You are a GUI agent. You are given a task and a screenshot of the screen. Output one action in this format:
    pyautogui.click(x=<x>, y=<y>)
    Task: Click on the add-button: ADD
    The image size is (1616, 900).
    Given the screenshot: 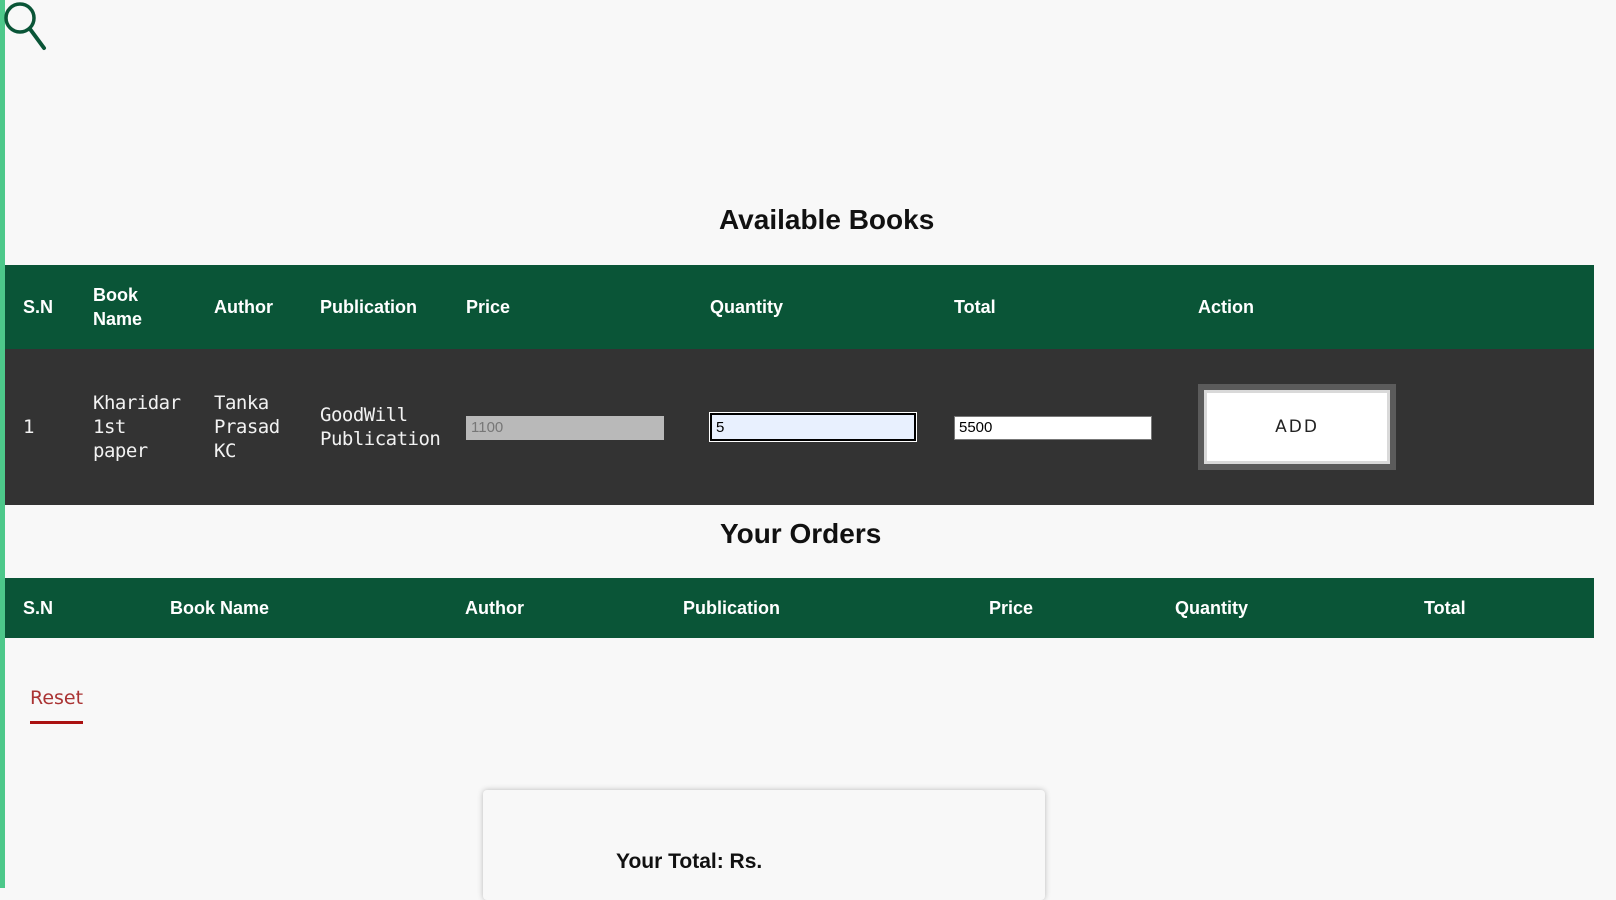 What is the action you would take?
    pyautogui.click(x=1297, y=427)
    